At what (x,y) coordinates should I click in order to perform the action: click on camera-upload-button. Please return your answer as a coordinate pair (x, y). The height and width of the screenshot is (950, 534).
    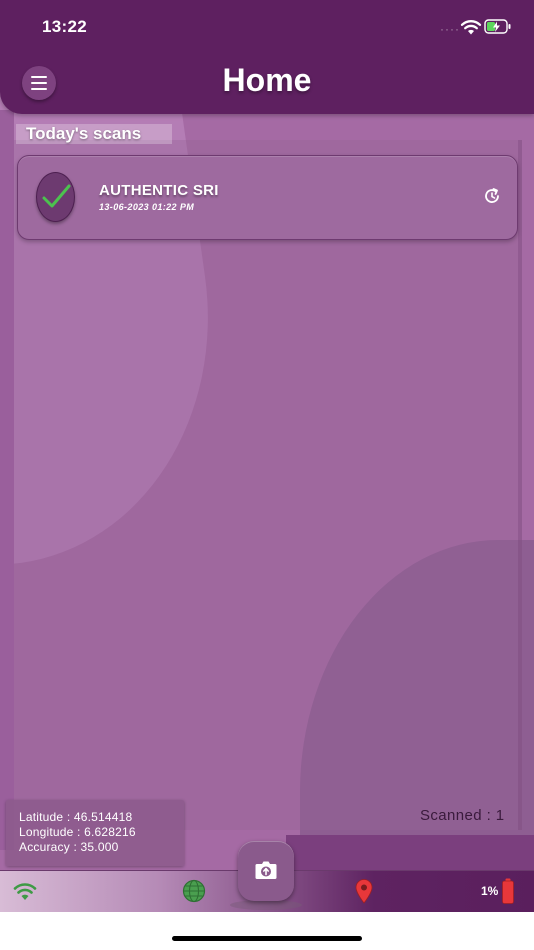
    Looking at the image, I should click on (266, 871).